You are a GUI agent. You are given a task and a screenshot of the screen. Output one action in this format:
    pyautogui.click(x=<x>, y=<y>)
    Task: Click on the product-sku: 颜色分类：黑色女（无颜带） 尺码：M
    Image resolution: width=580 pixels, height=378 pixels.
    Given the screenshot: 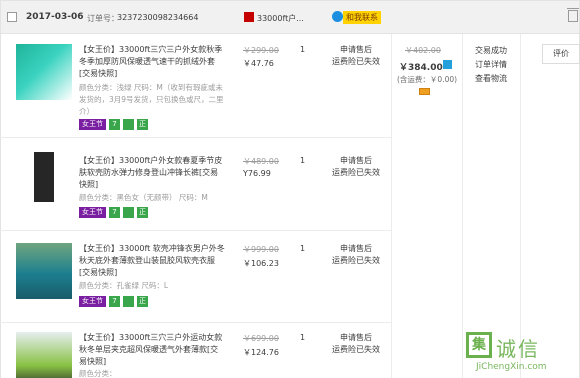 What is the action you would take?
    pyautogui.click(x=143, y=197)
    